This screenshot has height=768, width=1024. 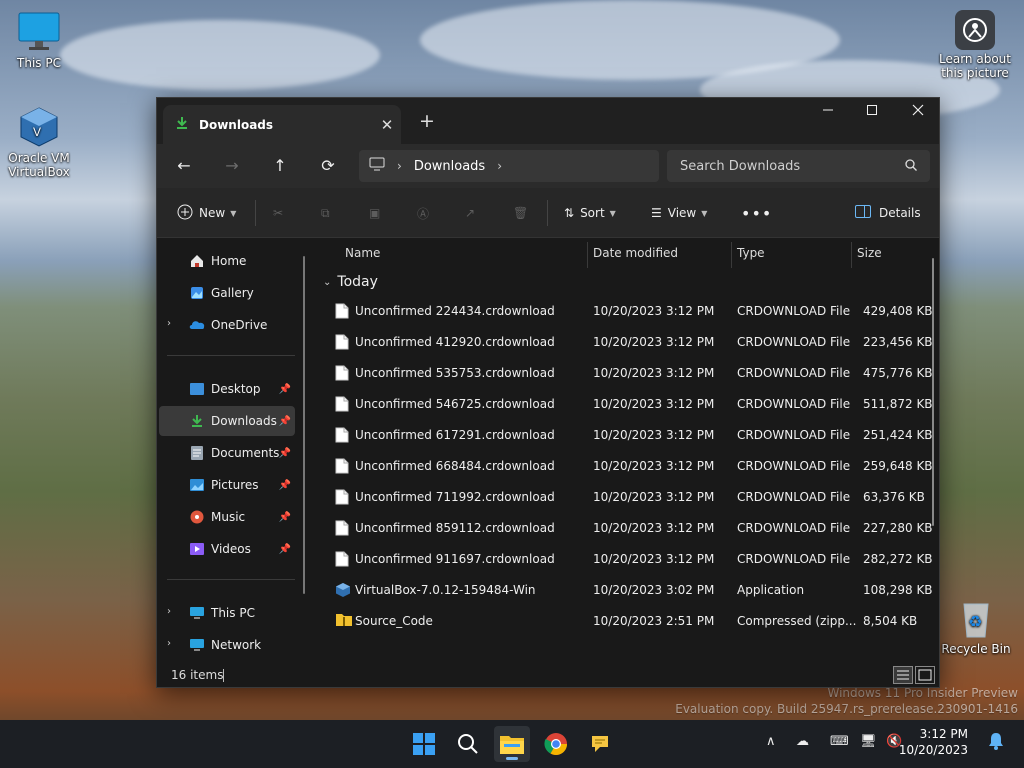 I want to click on file-list-scrollbar, so click(x=933, y=392).